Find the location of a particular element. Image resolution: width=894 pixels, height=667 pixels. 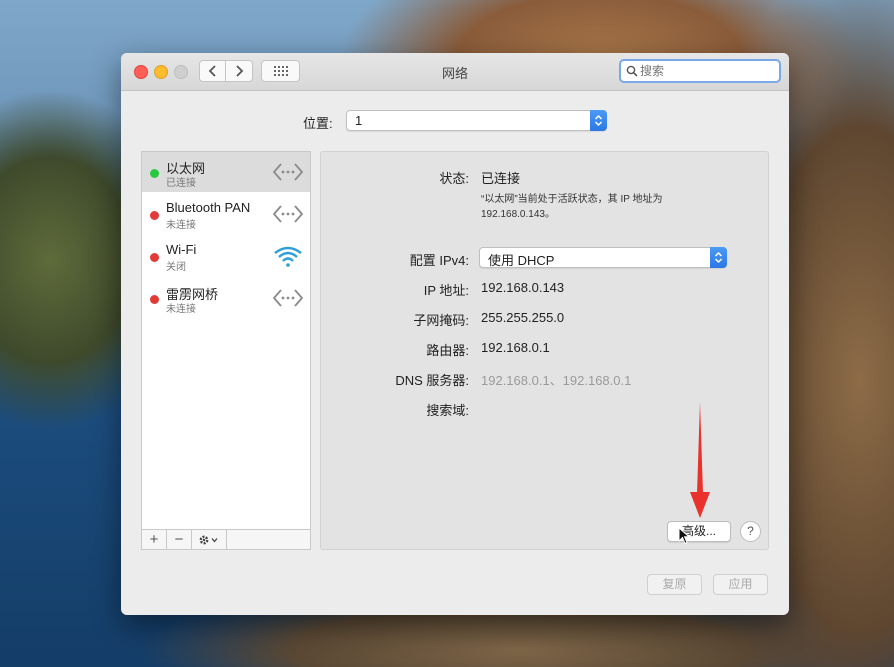

service-item-thunderbolt-bridge: 雷雳网桥 未连接 is located at coordinates (226, 298).